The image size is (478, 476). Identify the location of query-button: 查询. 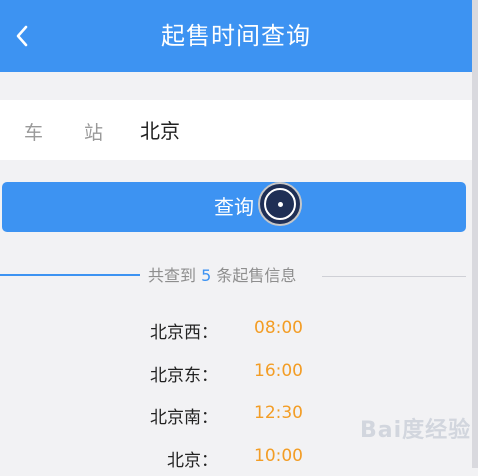
(234, 207).